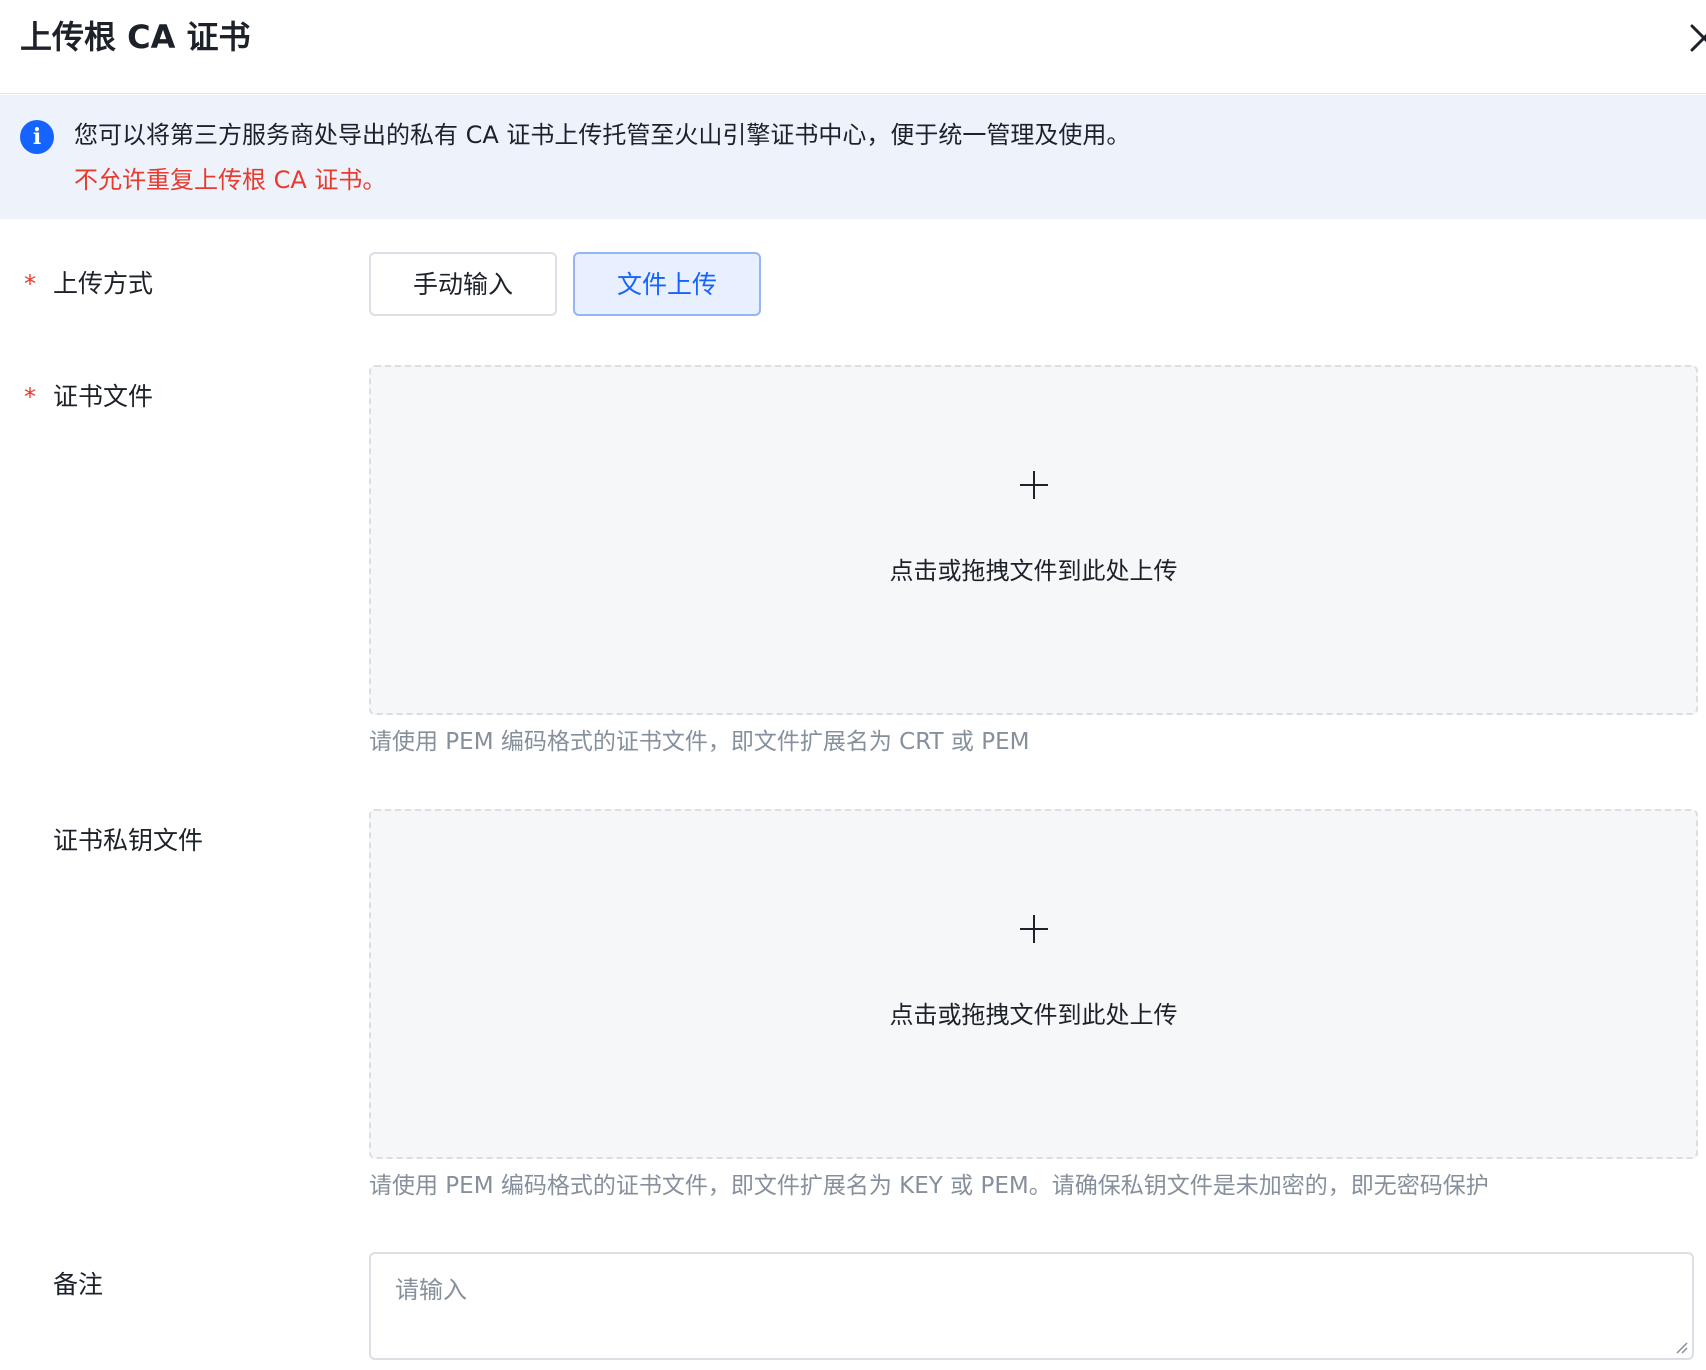 This screenshot has height=1370, width=1706. I want to click on cert-file-label: 证书文件, so click(103, 396).